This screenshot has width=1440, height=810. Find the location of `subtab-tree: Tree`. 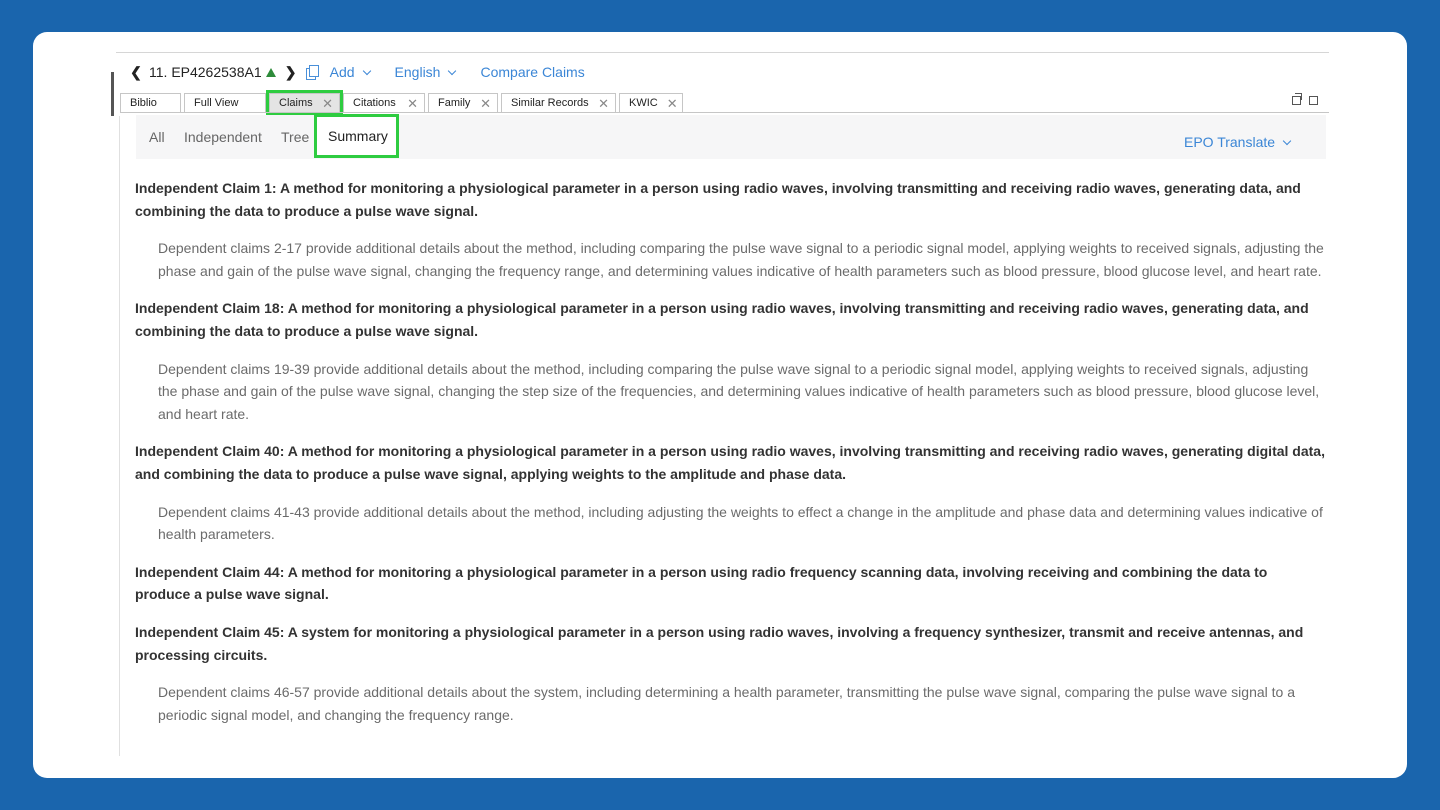

subtab-tree: Tree is located at coordinates (295, 137).